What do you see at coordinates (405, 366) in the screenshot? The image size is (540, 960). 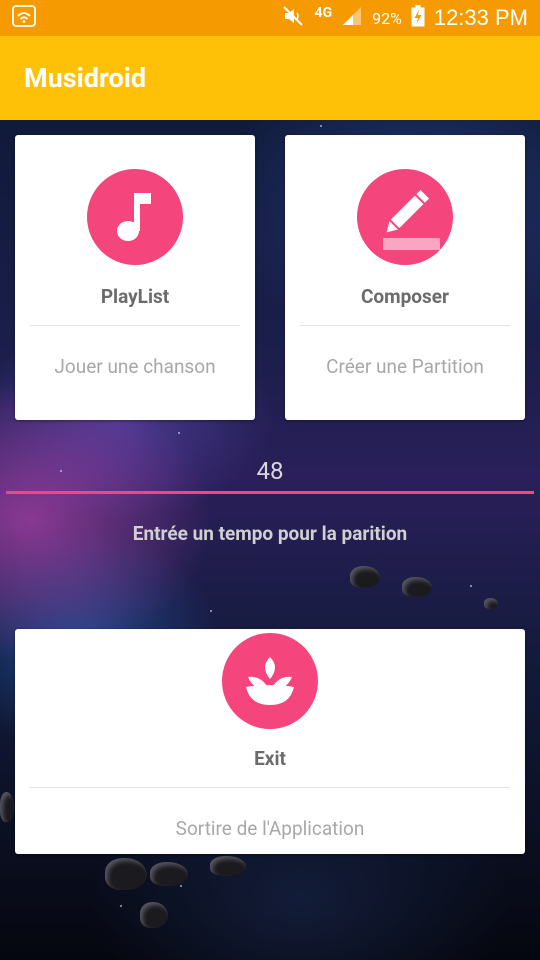 I see `composer-subtitle: Créer une Partition` at bounding box center [405, 366].